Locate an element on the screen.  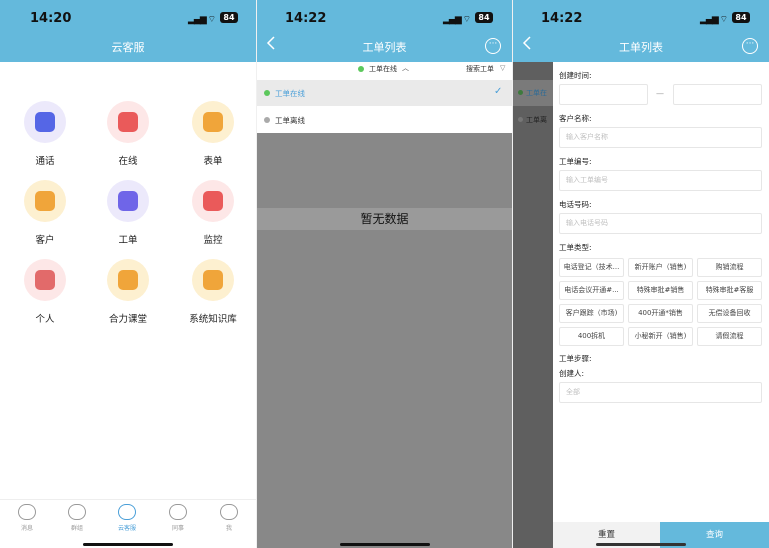
tab-label: 同事 is located at coordinates (177, 528).